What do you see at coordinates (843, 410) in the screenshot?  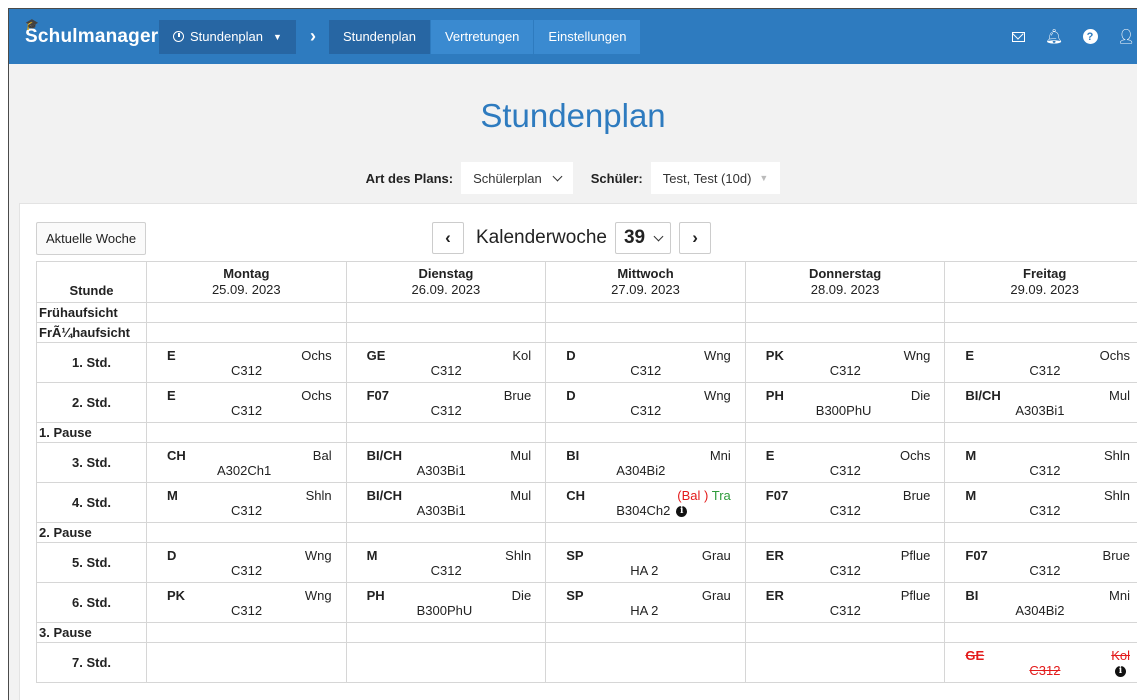 I see `room: B300PhU` at bounding box center [843, 410].